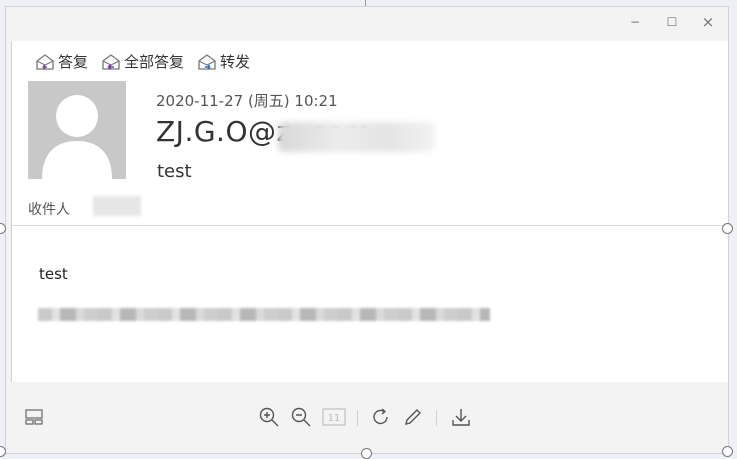 The image size is (737, 459). I want to click on page-number-label: 11, so click(334, 418).